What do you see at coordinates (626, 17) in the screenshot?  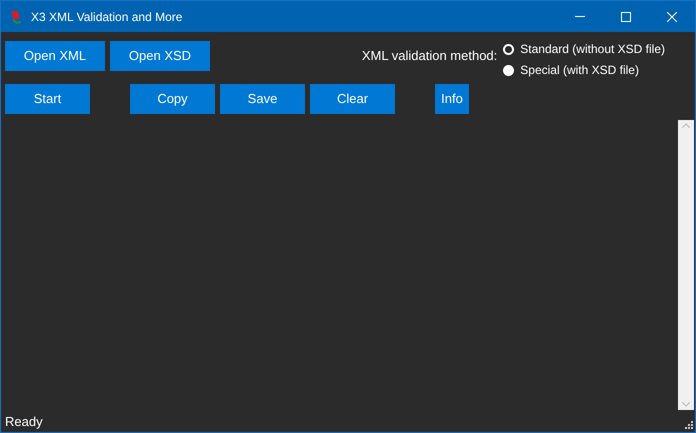 I see `maximize-icon` at bounding box center [626, 17].